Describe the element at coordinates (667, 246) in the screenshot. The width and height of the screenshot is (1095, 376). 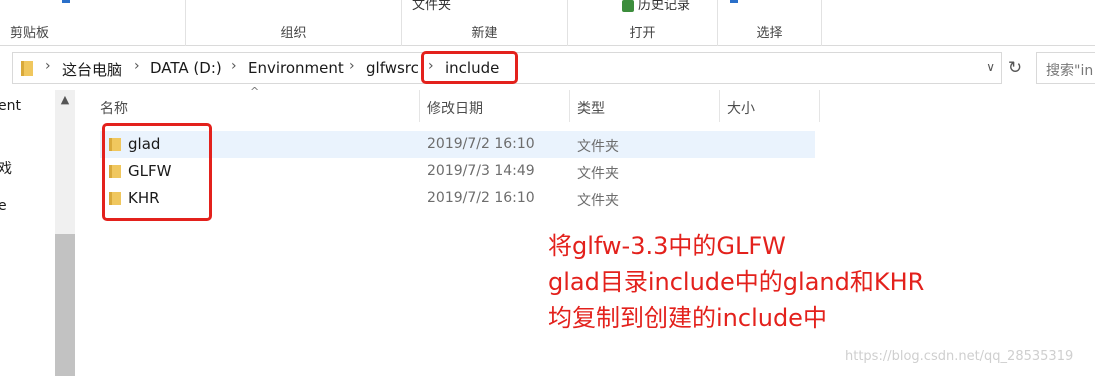
I see `annotation-line: 将glfw-3.3中的GLFW` at that location.